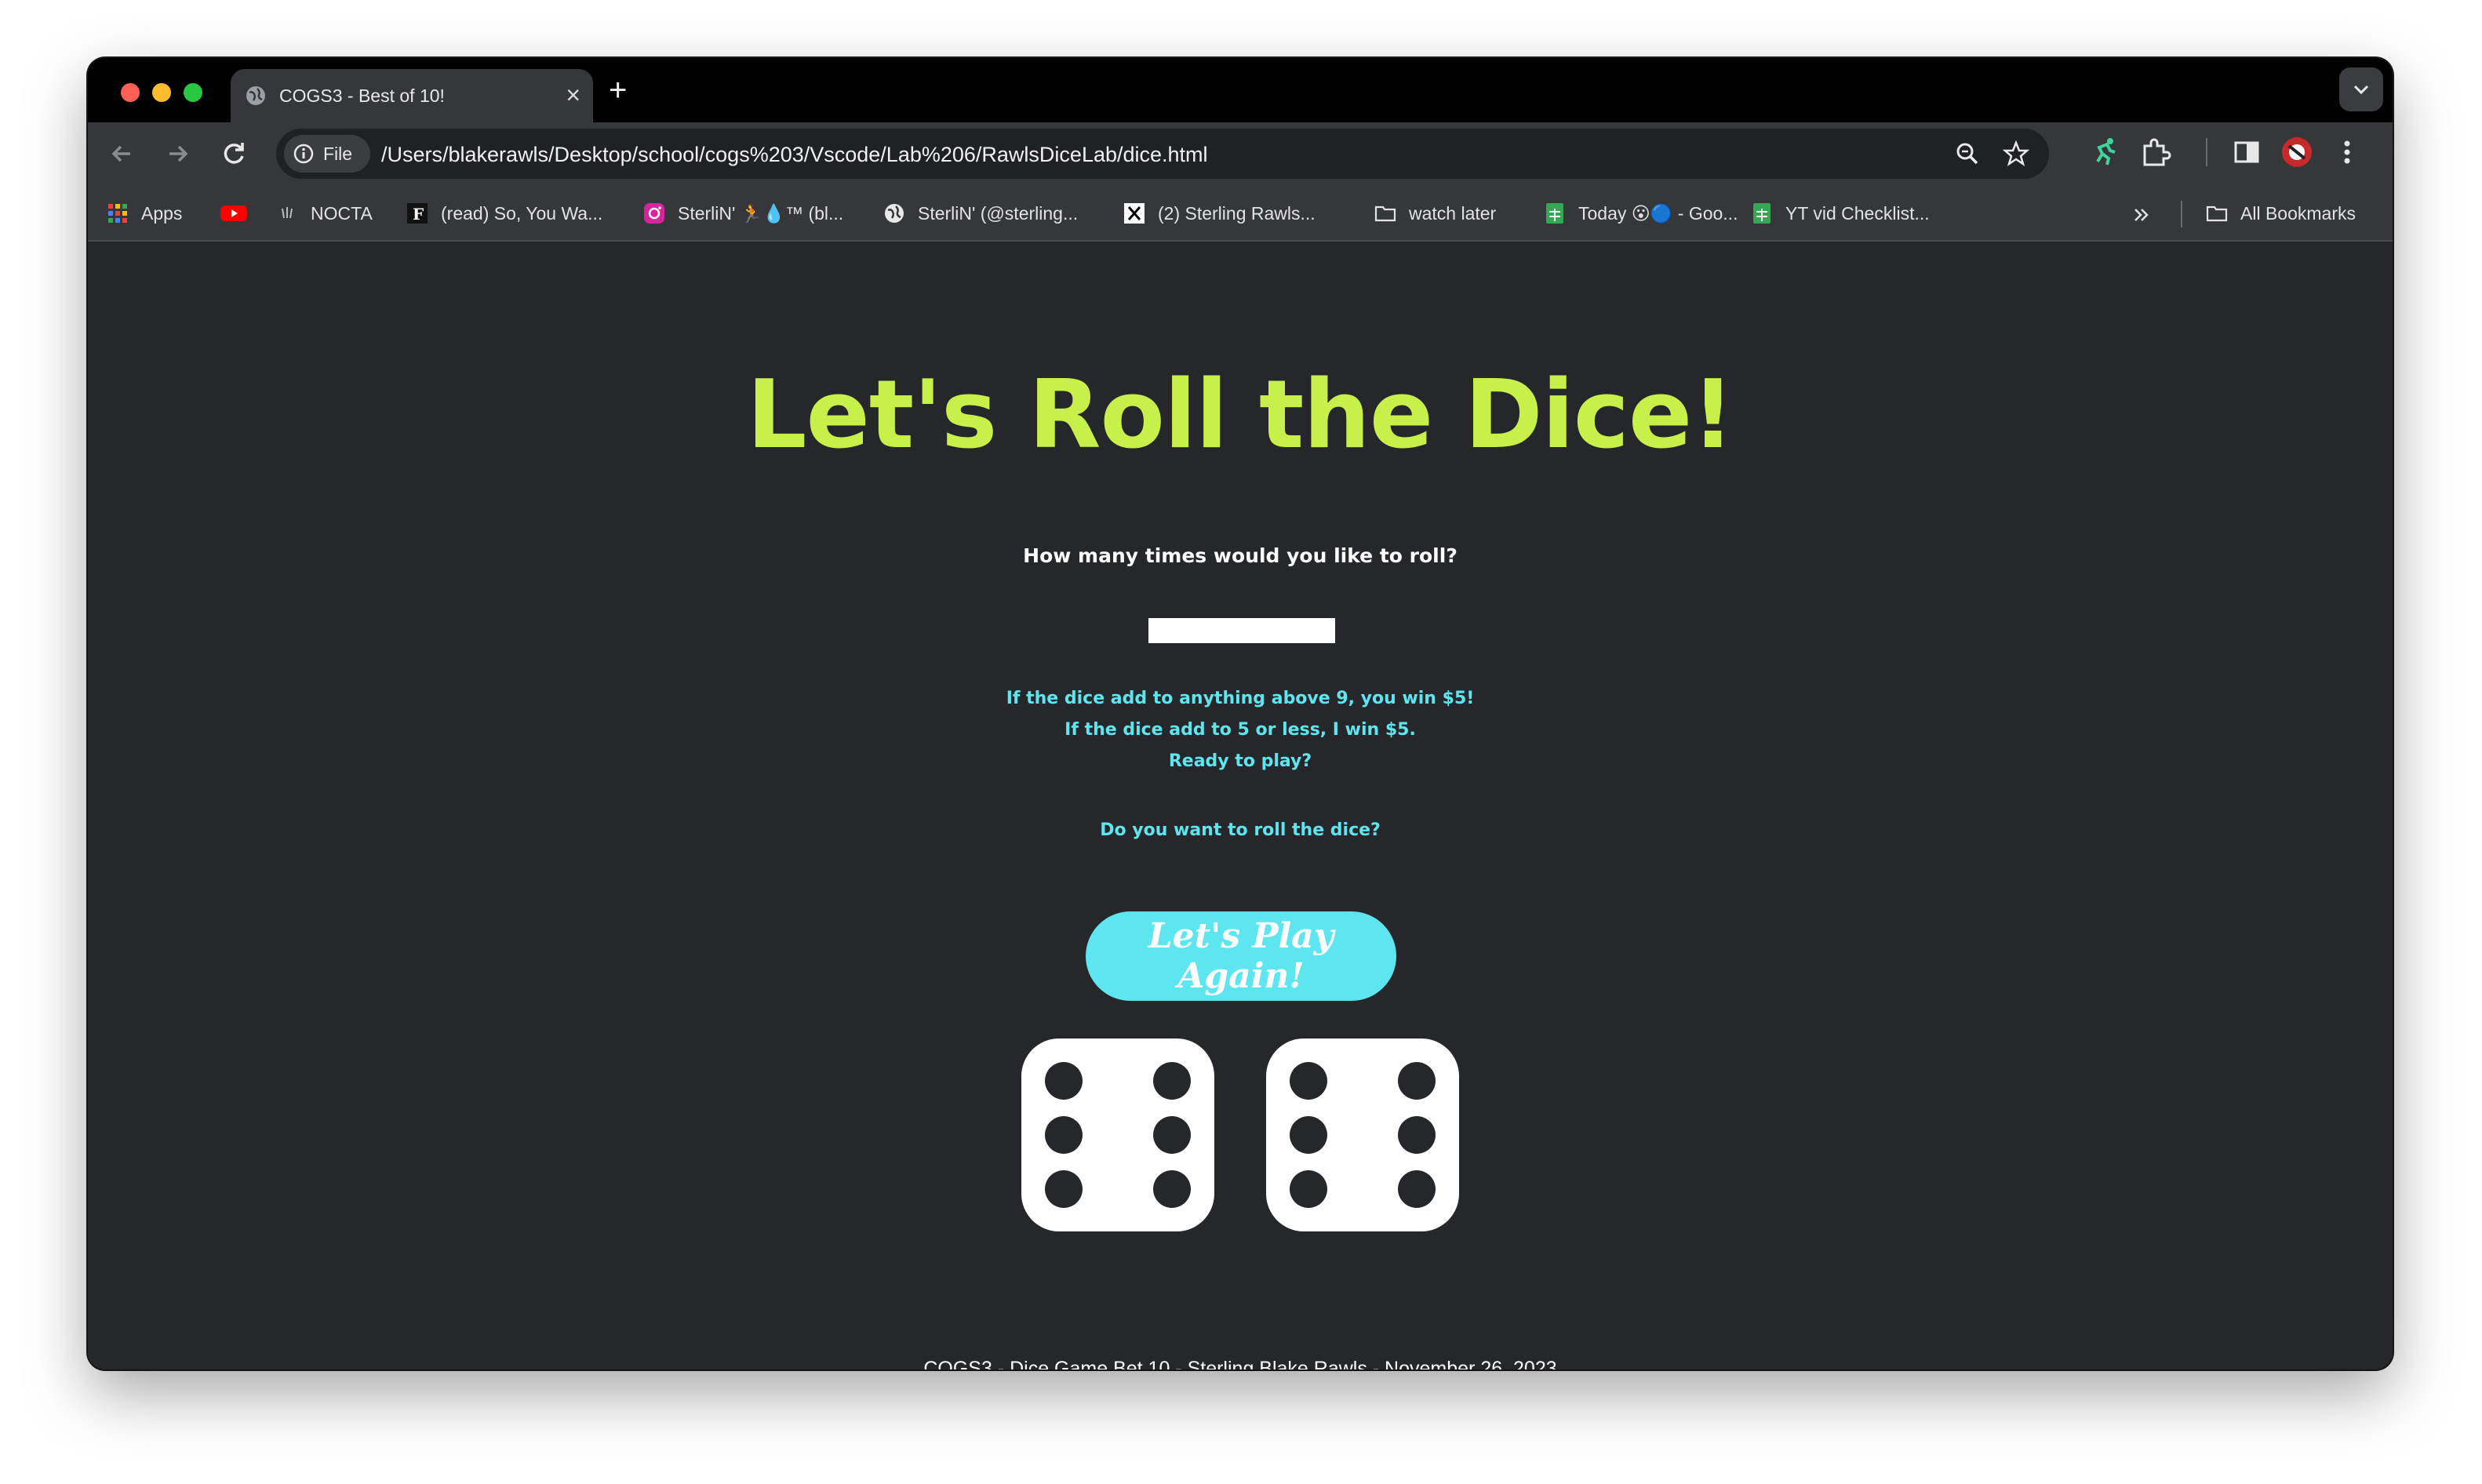  I want to click on maximize-window-button, so click(193, 92).